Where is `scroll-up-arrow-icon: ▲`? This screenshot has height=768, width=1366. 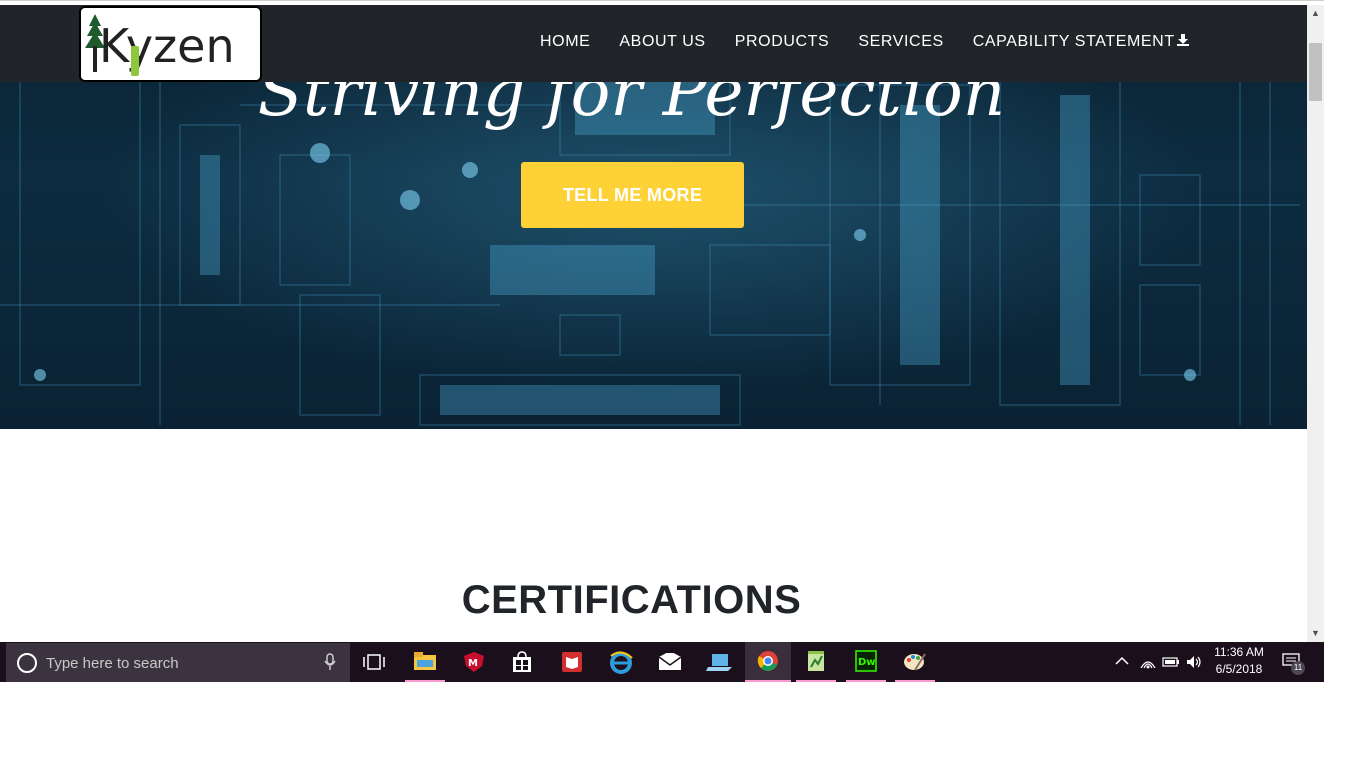 scroll-up-arrow-icon: ▲ is located at coordinates (1315, 13).